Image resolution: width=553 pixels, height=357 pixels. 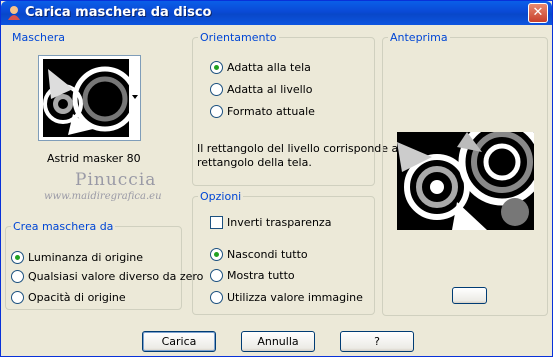 I want to click on radio-label: Adatta alla tela, so click(x=269, y=67).